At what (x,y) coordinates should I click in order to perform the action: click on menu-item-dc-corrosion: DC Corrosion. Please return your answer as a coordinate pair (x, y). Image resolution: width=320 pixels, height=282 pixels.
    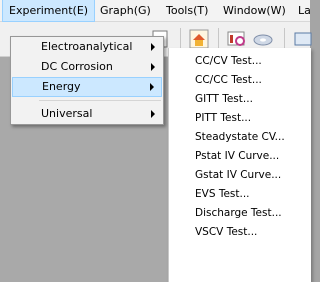
    Looking at the image, I should click on (87, 67).